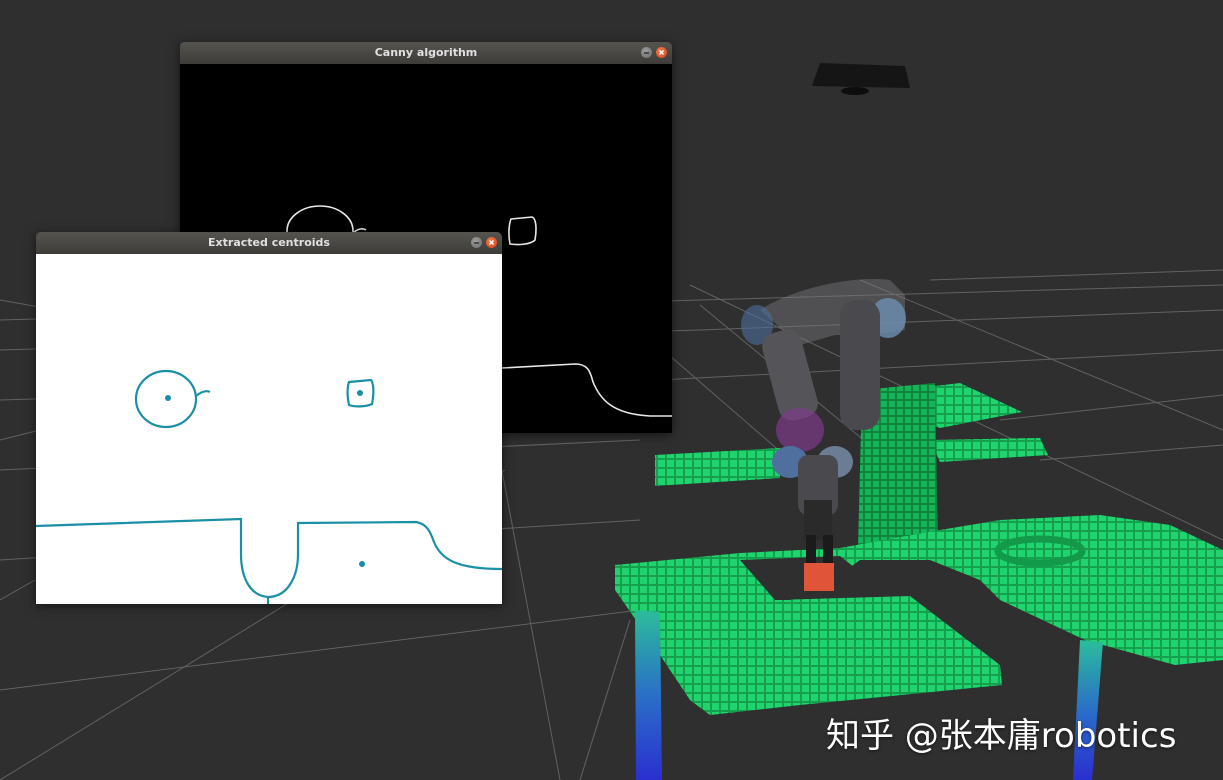 The width and height of the screenshot is (1223, 780). I want to click on canny-window-titlebar: Canny algorithm, so click(426, 53).